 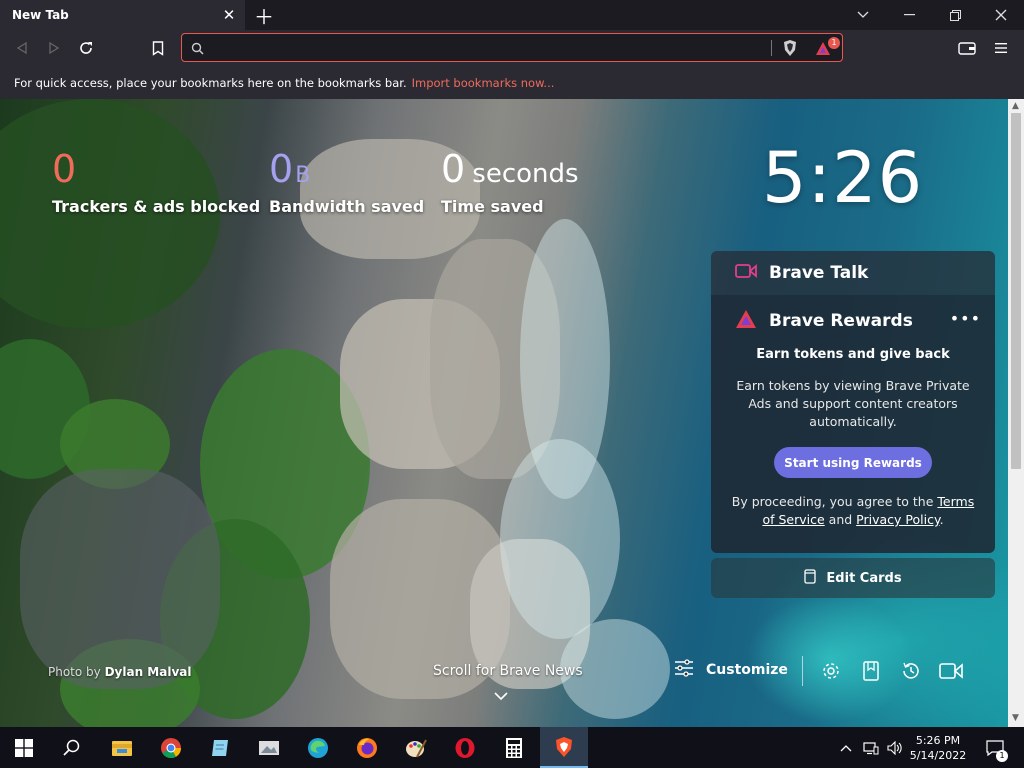 I want to click on tab-title: New Tab, so click(x=40, y=15).